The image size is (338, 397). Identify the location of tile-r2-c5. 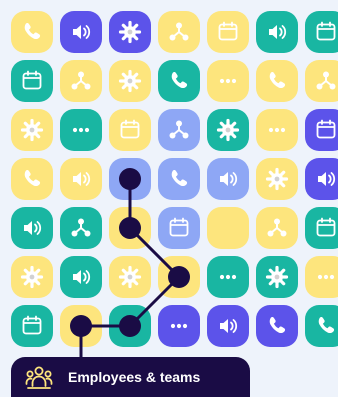
(277, 130).